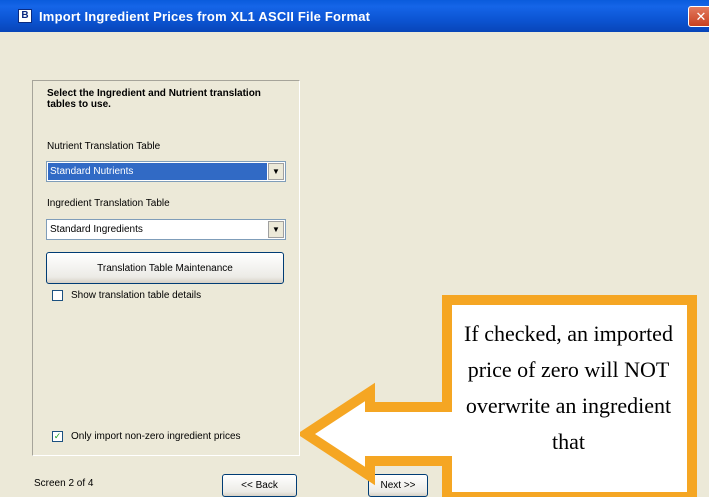 The width and height of the screenshot is (709, 497). I want to click on translation-table-maintenance-button: Translation Table Maintenance, so click(165, 268).